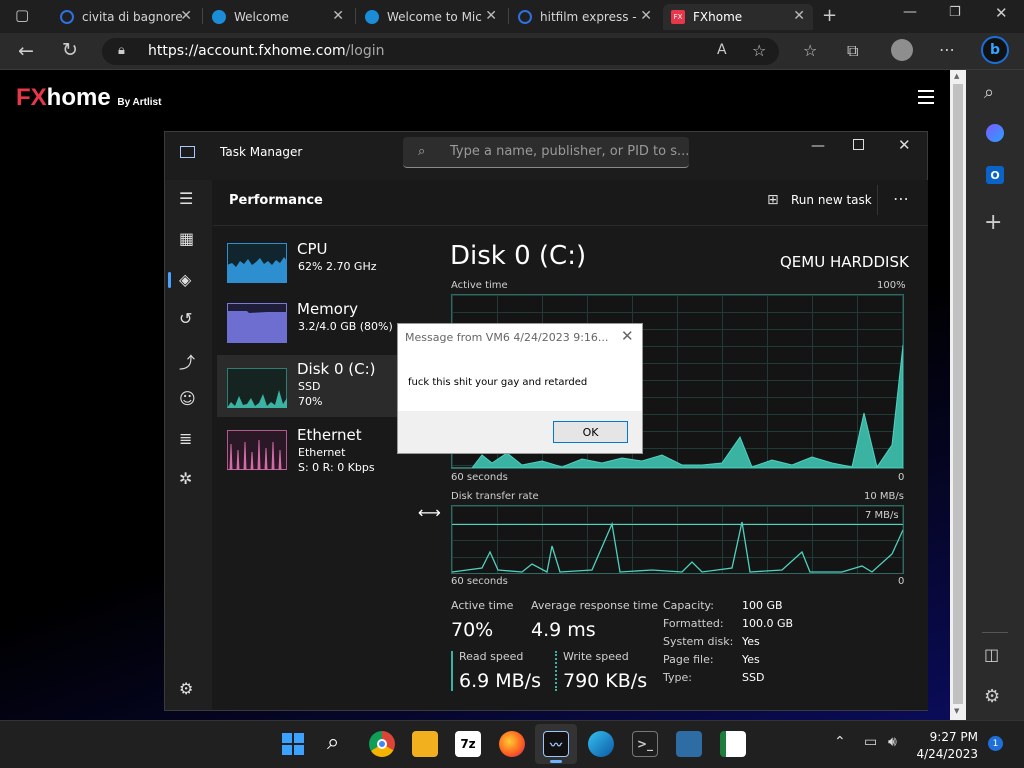  I want to click on url-path: /login, so click(365, 51).